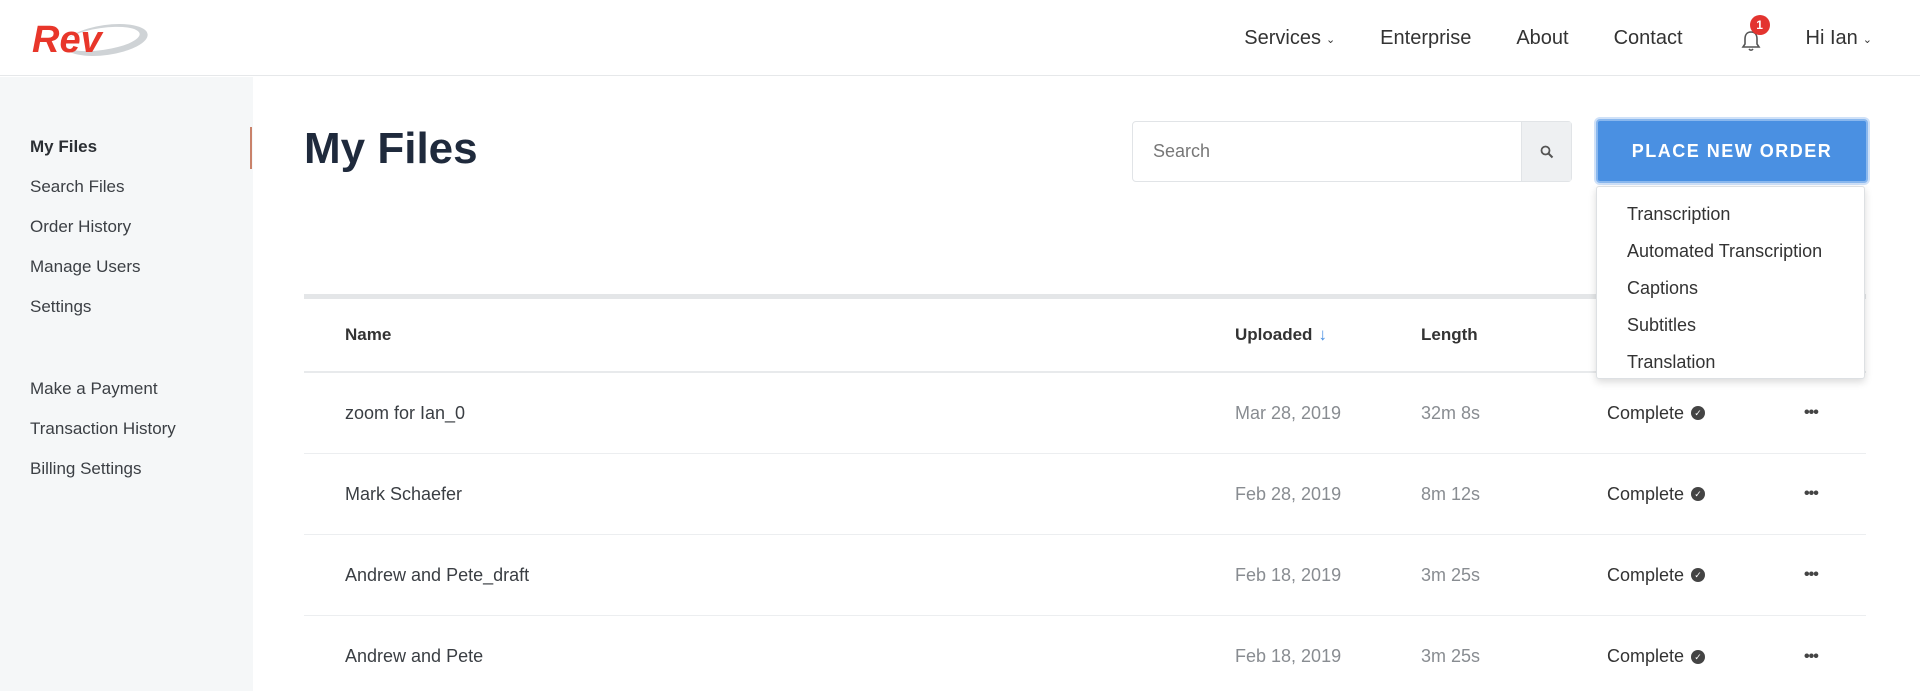  I want to click on nav-contact: Contact, so click(1648, 38).